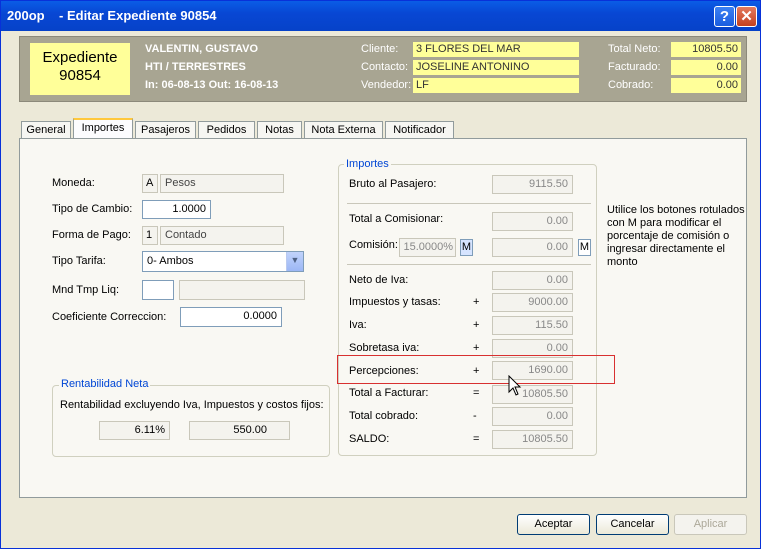 Image resolution: width=761 pixels, height=549 pixels. Describe the element at coordinates (396, 219) in the screenshot. I see `total-comisionar-label: Total a Comisionar:` at that location.